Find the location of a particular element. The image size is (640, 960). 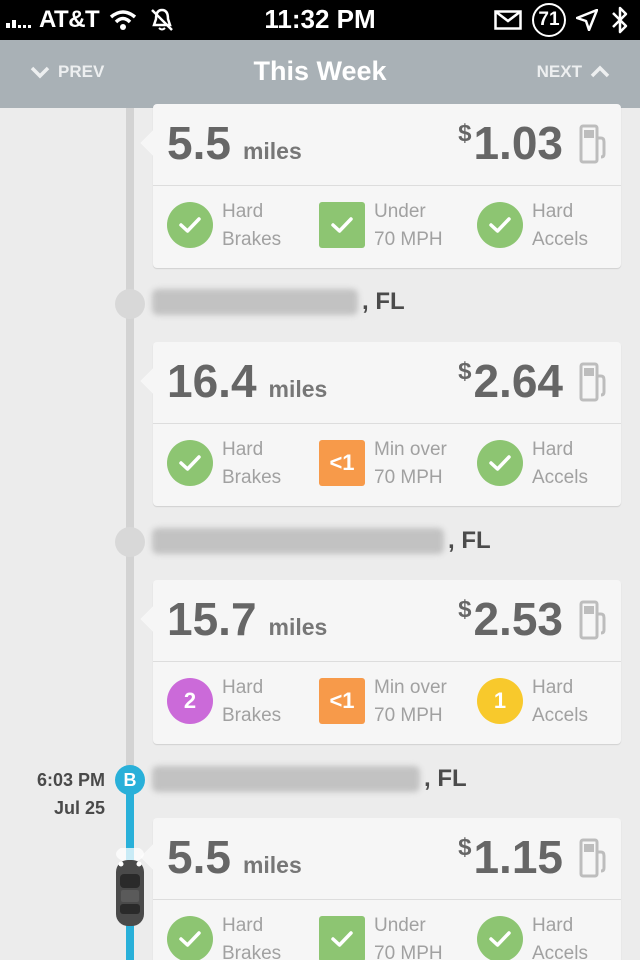

trip-summary: 5.5 miles $1.03 is located at coordinates (387, 145).